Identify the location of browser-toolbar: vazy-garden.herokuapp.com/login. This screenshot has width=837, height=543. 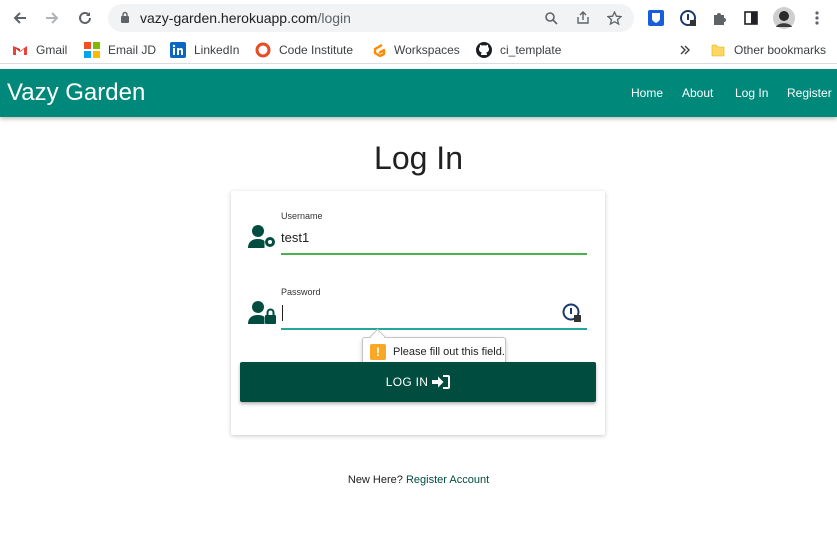
(418, 18).